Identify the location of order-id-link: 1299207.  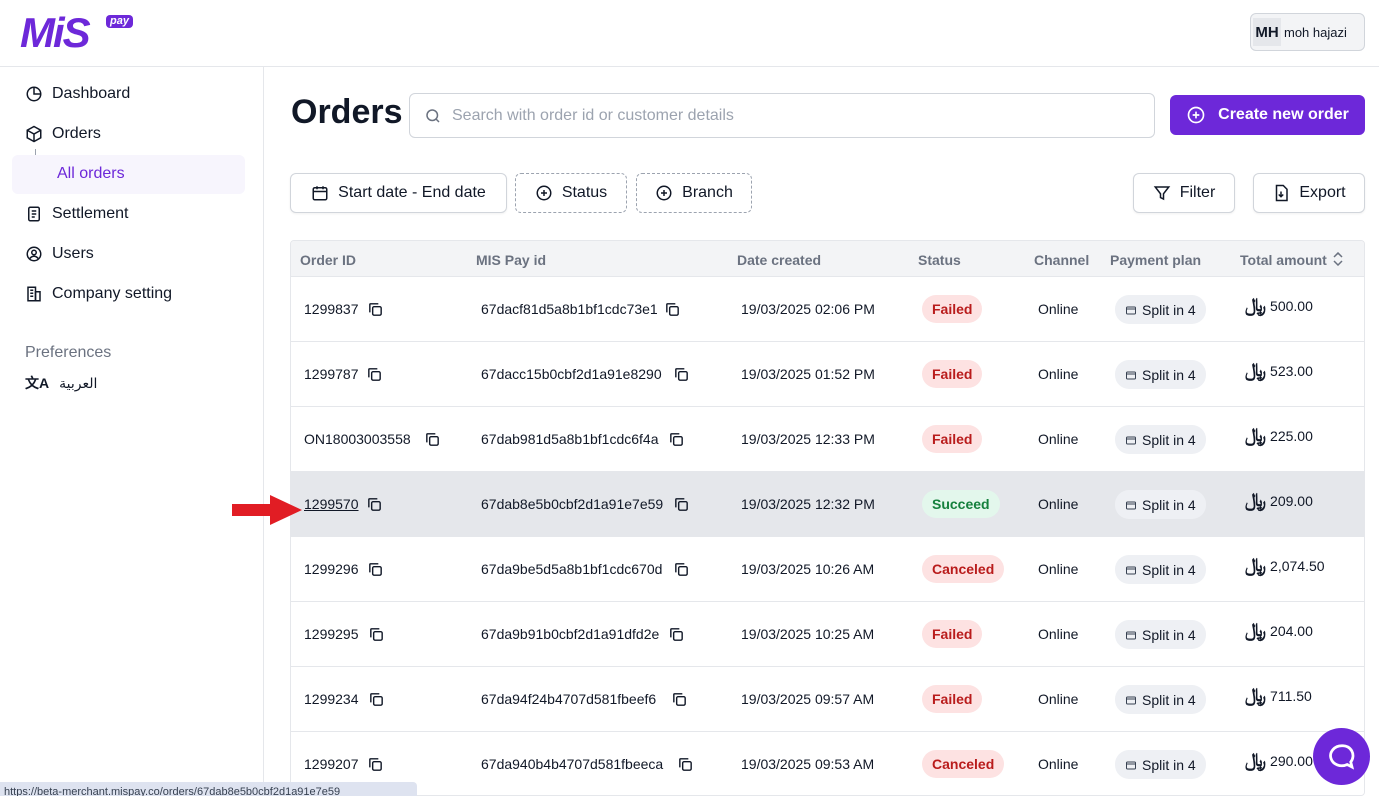
(331, 764).